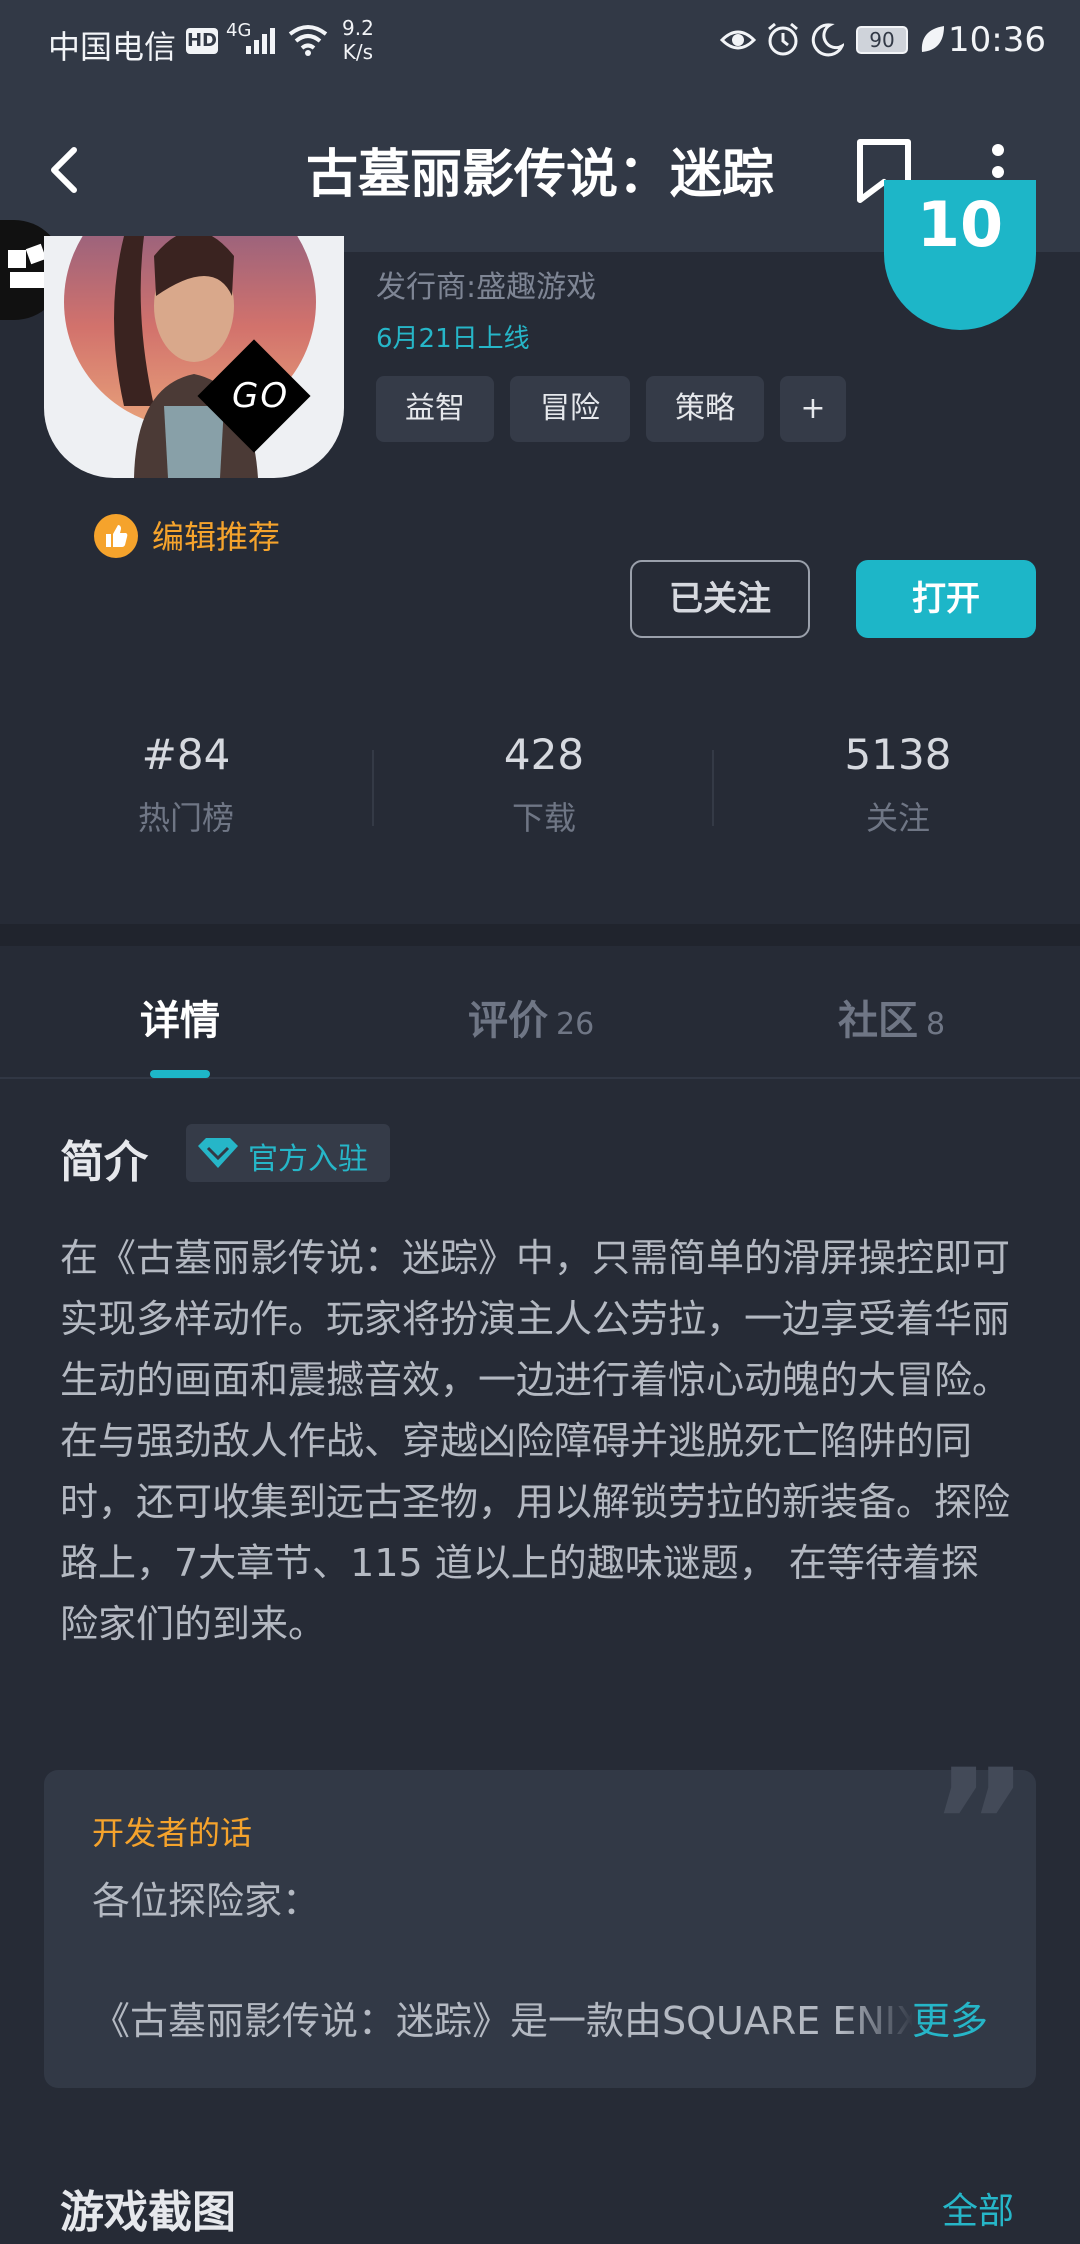  Describe the element at coordinates (898, 784) in the screenshot. I see `stat-followers: 5138 关注` at that location.